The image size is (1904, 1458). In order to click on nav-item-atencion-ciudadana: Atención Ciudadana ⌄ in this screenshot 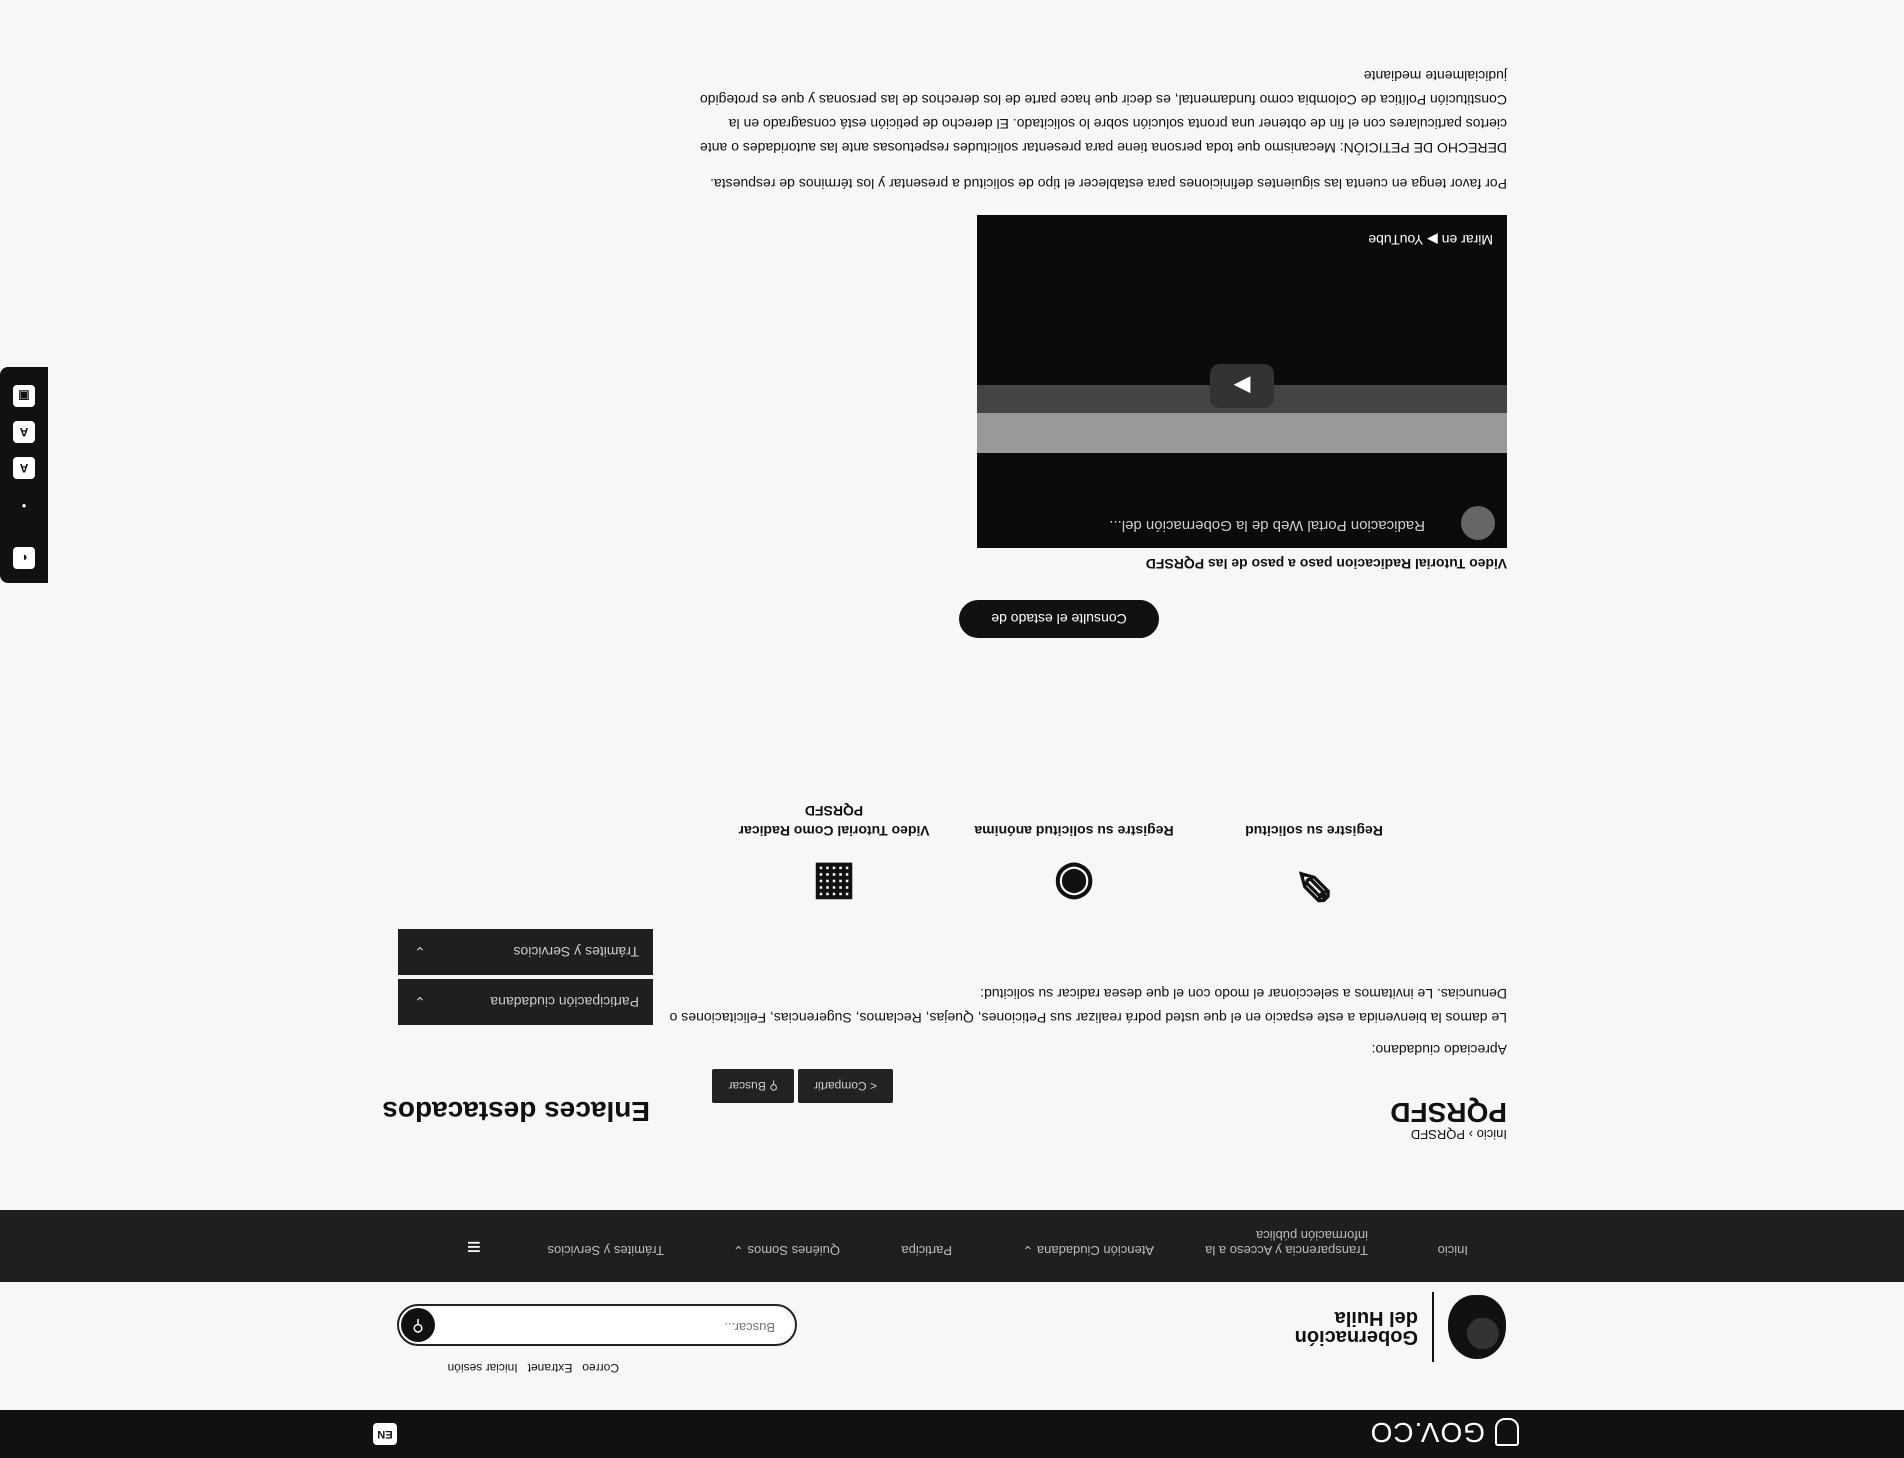, I will do `click(1088, 1250)`.